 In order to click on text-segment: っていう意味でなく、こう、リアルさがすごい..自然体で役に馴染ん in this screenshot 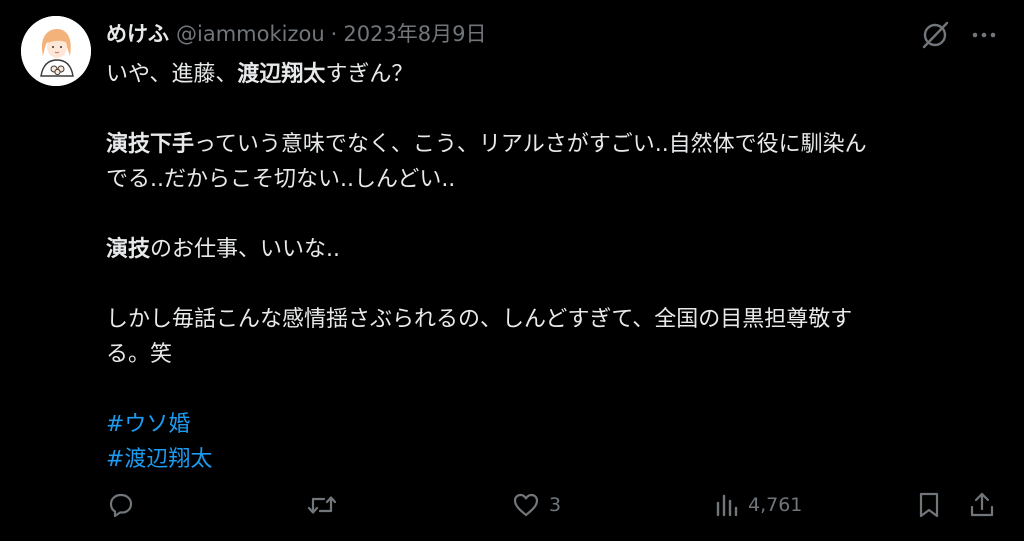, I will do `click(530, 144)`.